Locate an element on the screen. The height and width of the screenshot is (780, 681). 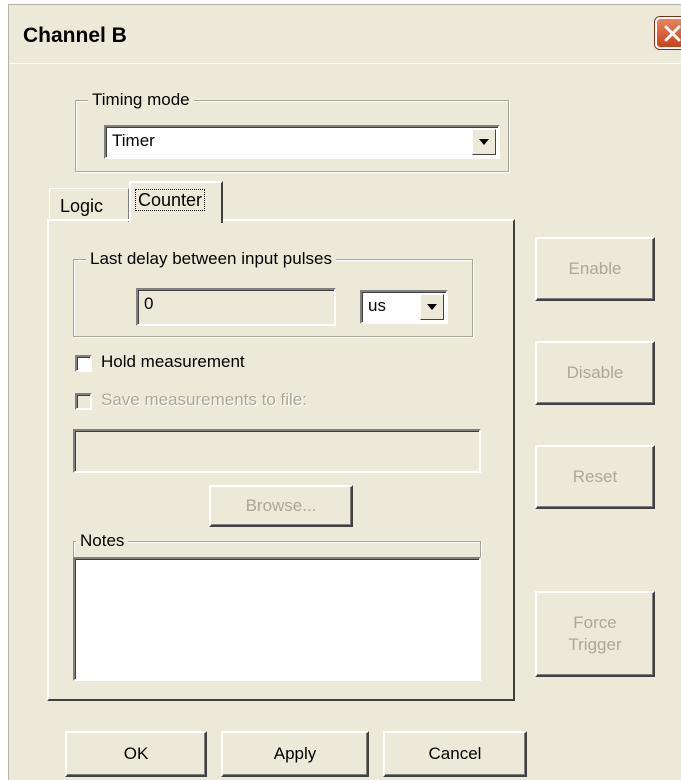
apply-button-label: Apply is located at coordinates (295, 753).